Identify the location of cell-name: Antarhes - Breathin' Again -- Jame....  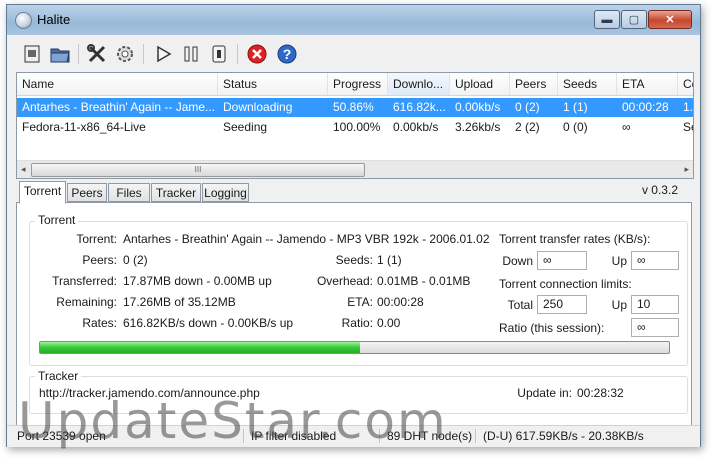
(119, 107).